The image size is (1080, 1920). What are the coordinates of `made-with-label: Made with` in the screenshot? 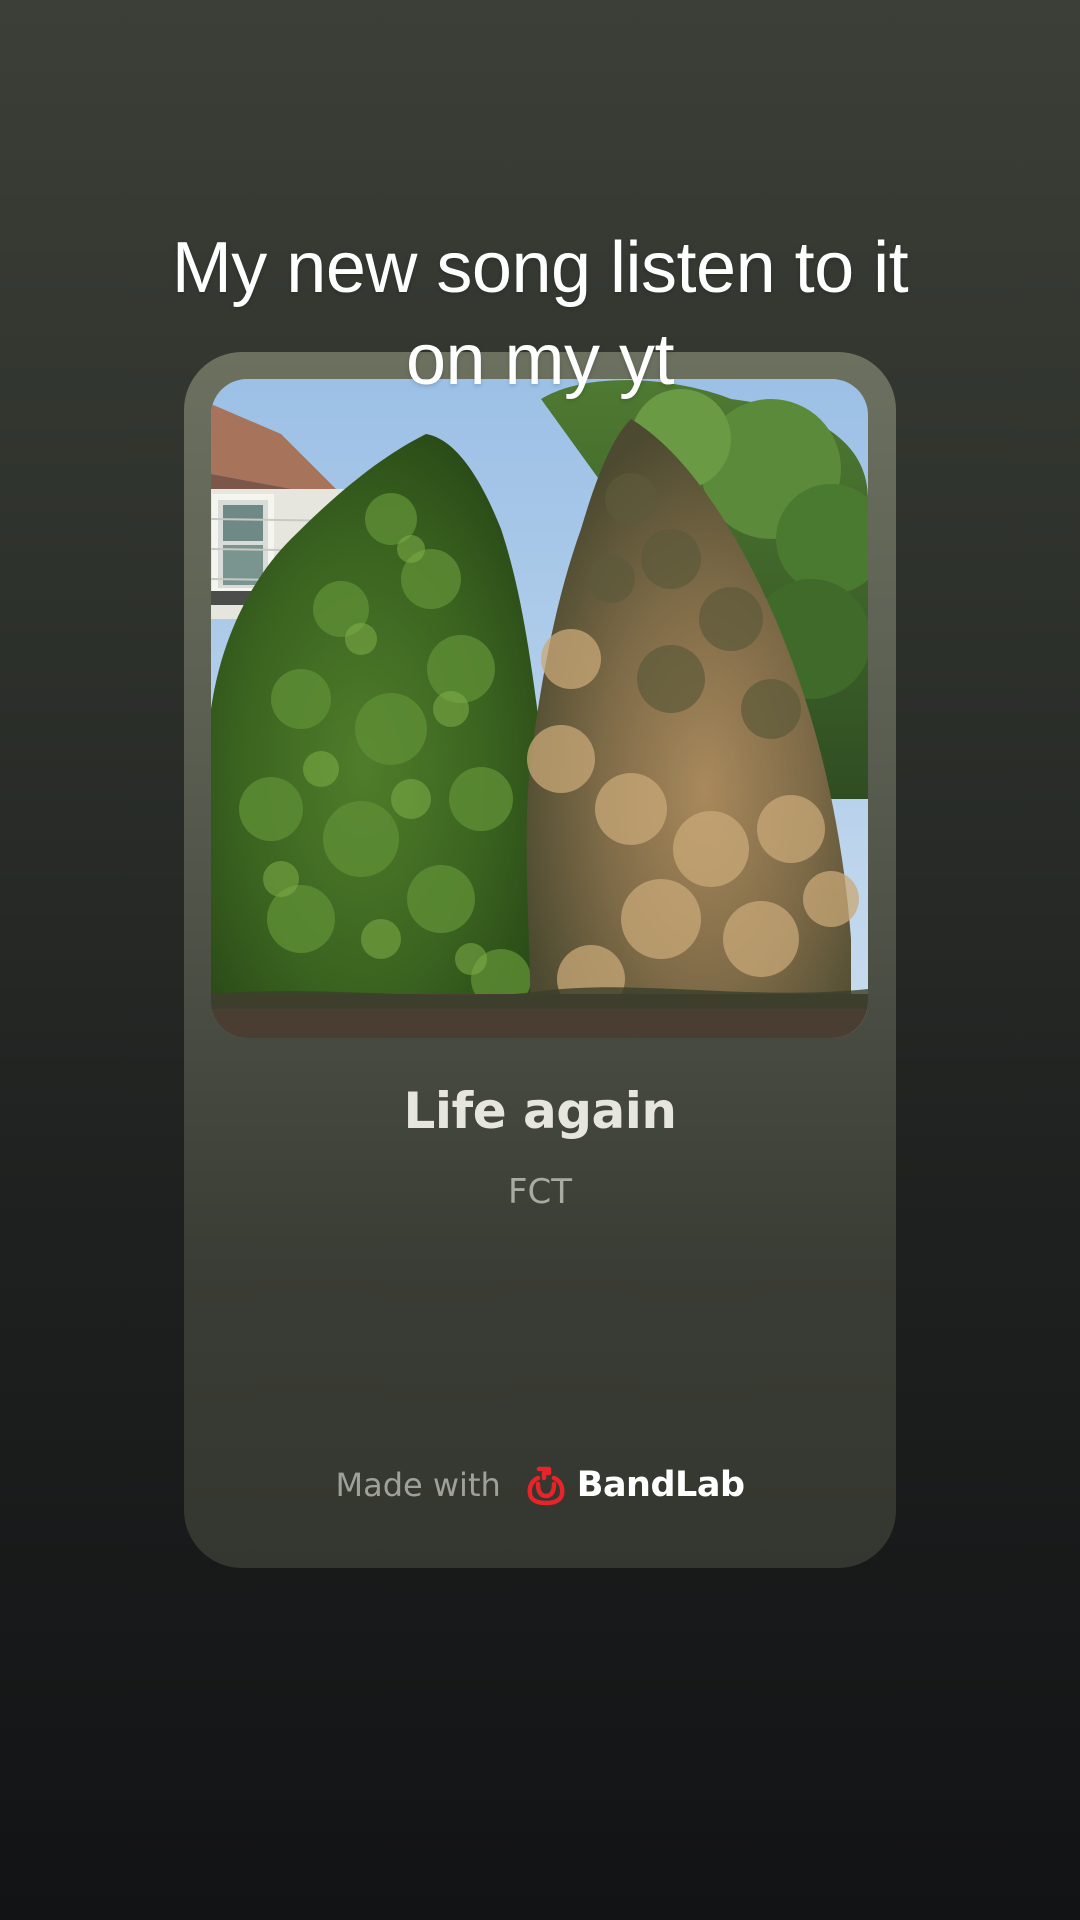 It's located at (418, 1485).